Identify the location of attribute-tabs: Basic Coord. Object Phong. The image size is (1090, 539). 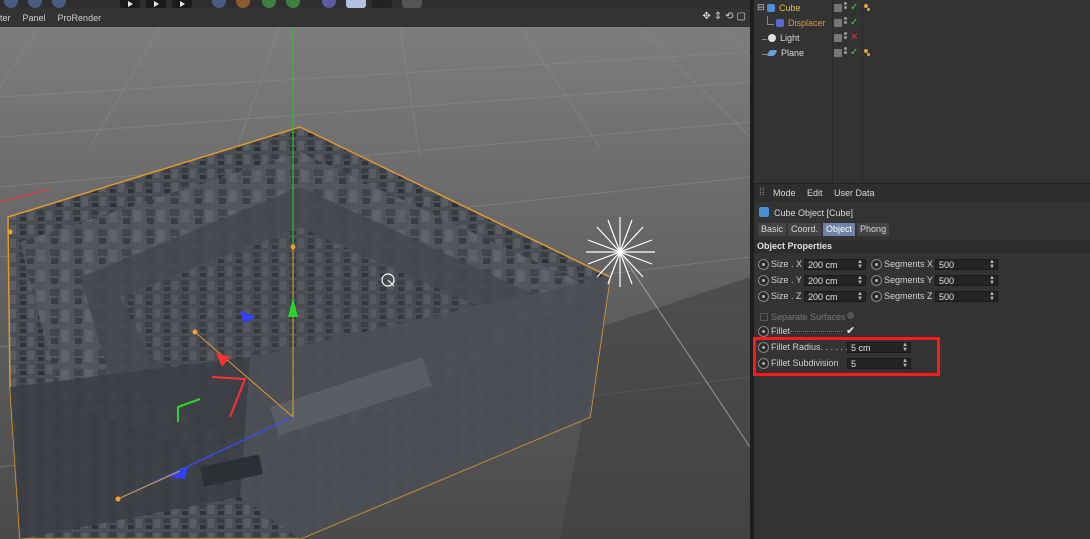
(824, 229).